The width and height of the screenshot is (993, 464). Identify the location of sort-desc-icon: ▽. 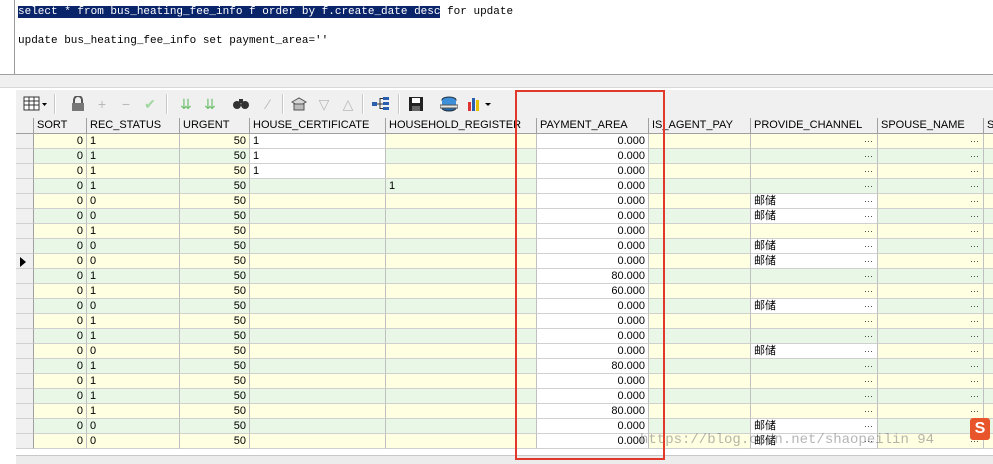
(324, 104).